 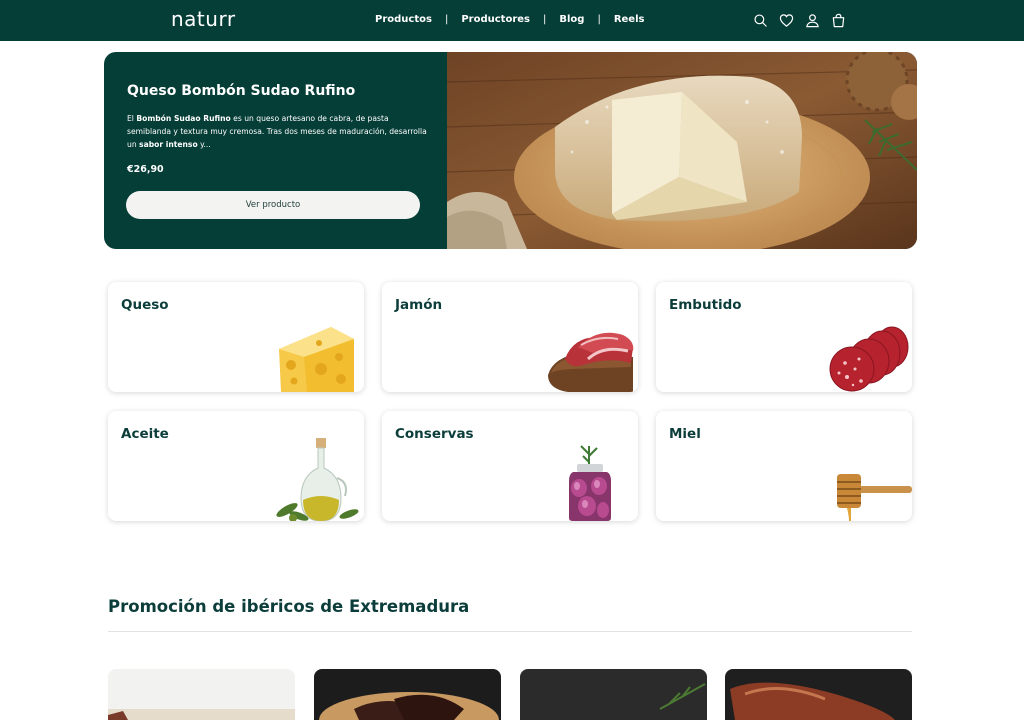 What do you see at coordinates (685, 434) in the screenshot?
I see `category-title: Miel` at bounding box center [685, 434].